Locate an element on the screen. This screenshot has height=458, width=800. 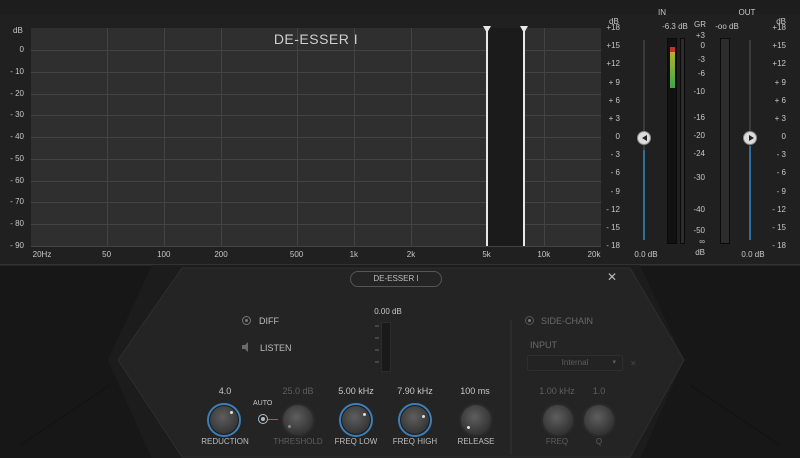
out-scale-label: - 6 is located at coordinates (781, 173).